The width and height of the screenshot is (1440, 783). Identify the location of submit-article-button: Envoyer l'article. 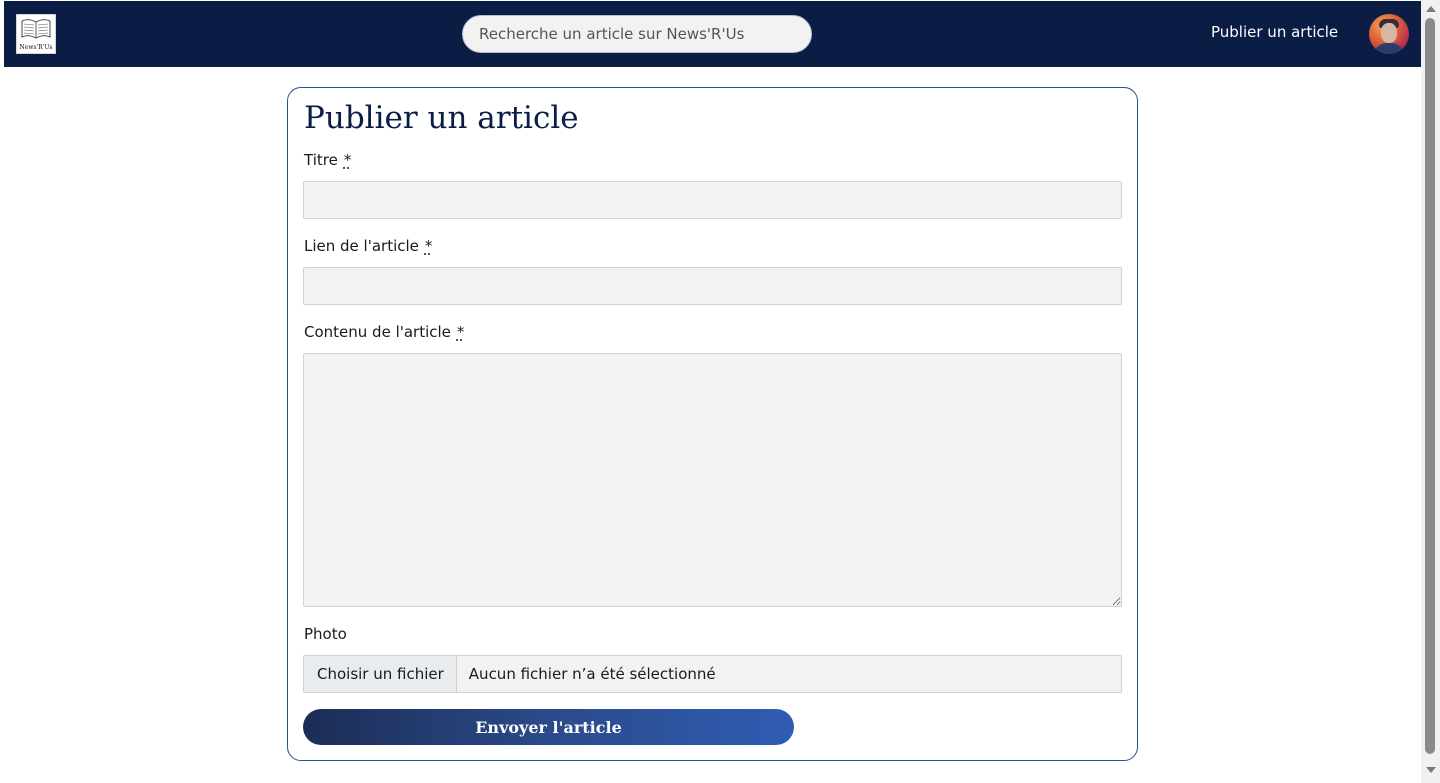
(548, 727).